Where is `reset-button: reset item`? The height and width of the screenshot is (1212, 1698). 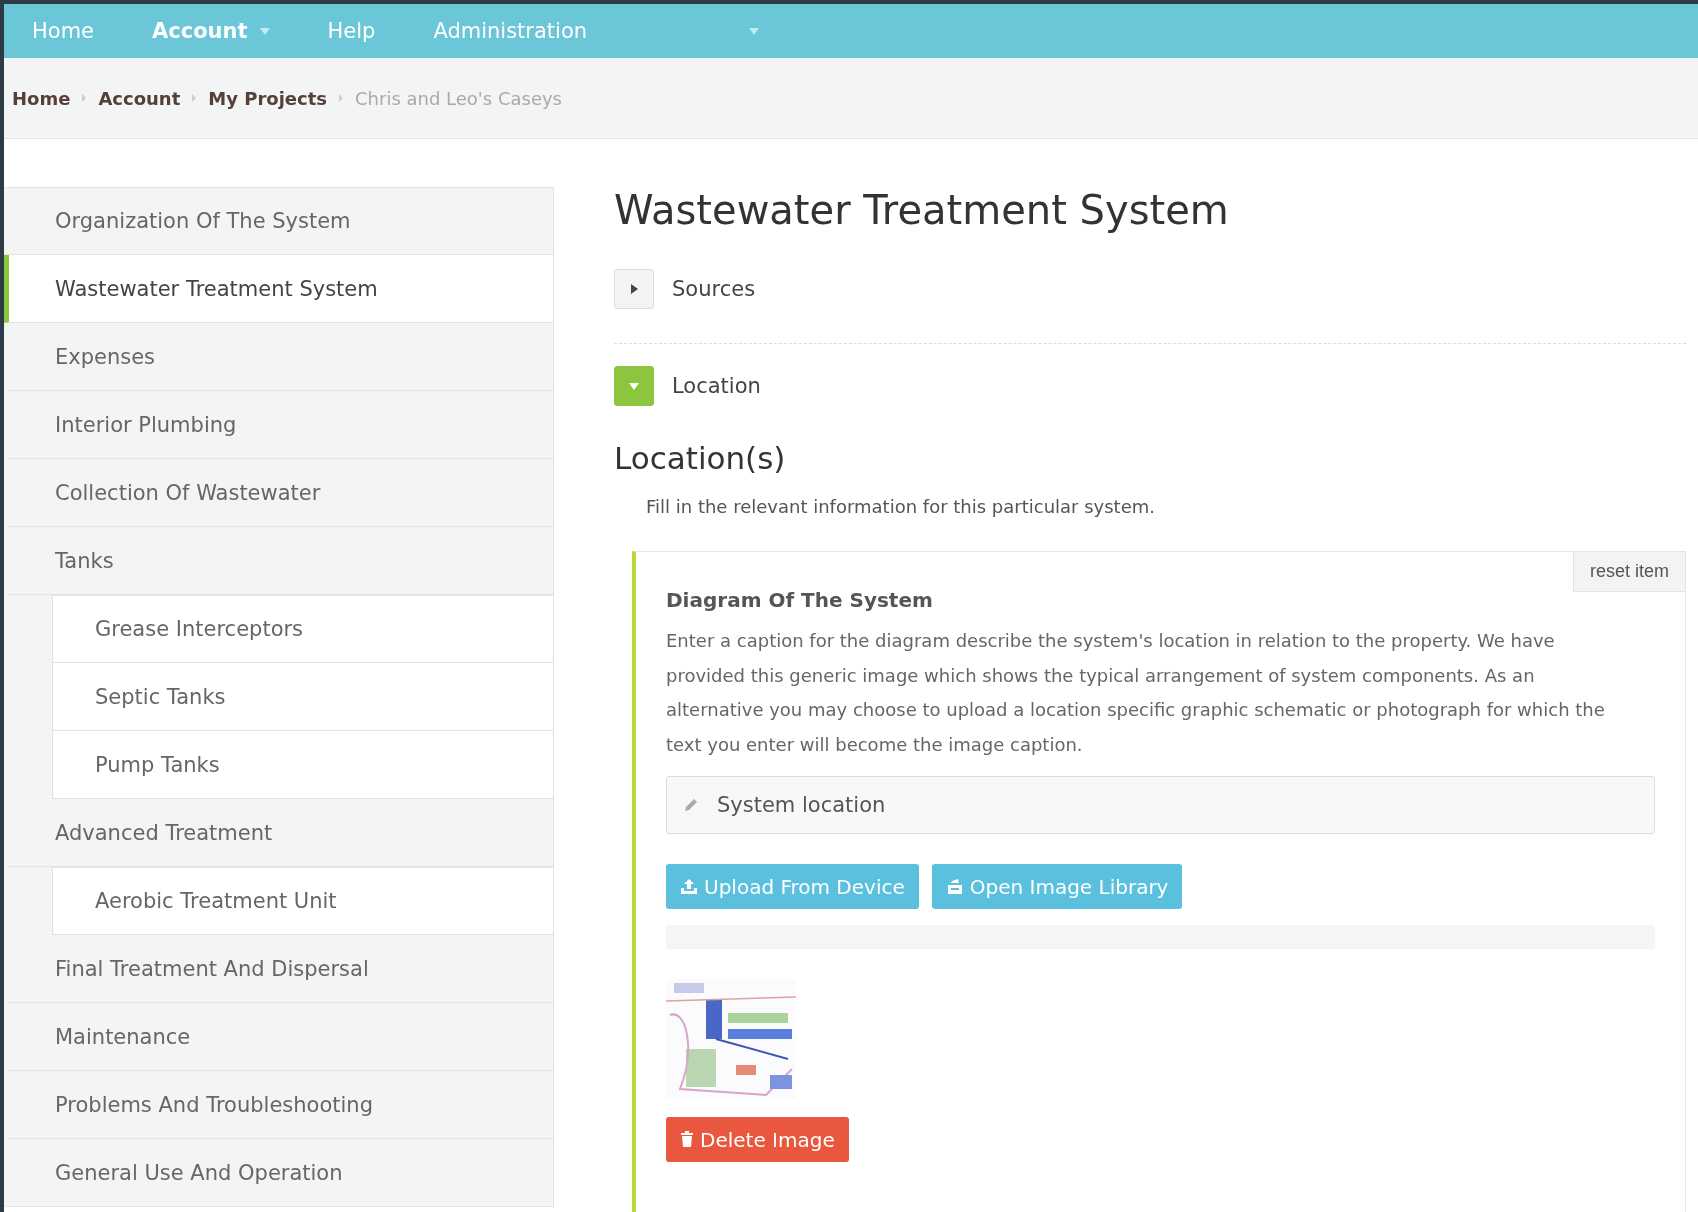
reset-button: reset item is located at coordinates (1628, 572).